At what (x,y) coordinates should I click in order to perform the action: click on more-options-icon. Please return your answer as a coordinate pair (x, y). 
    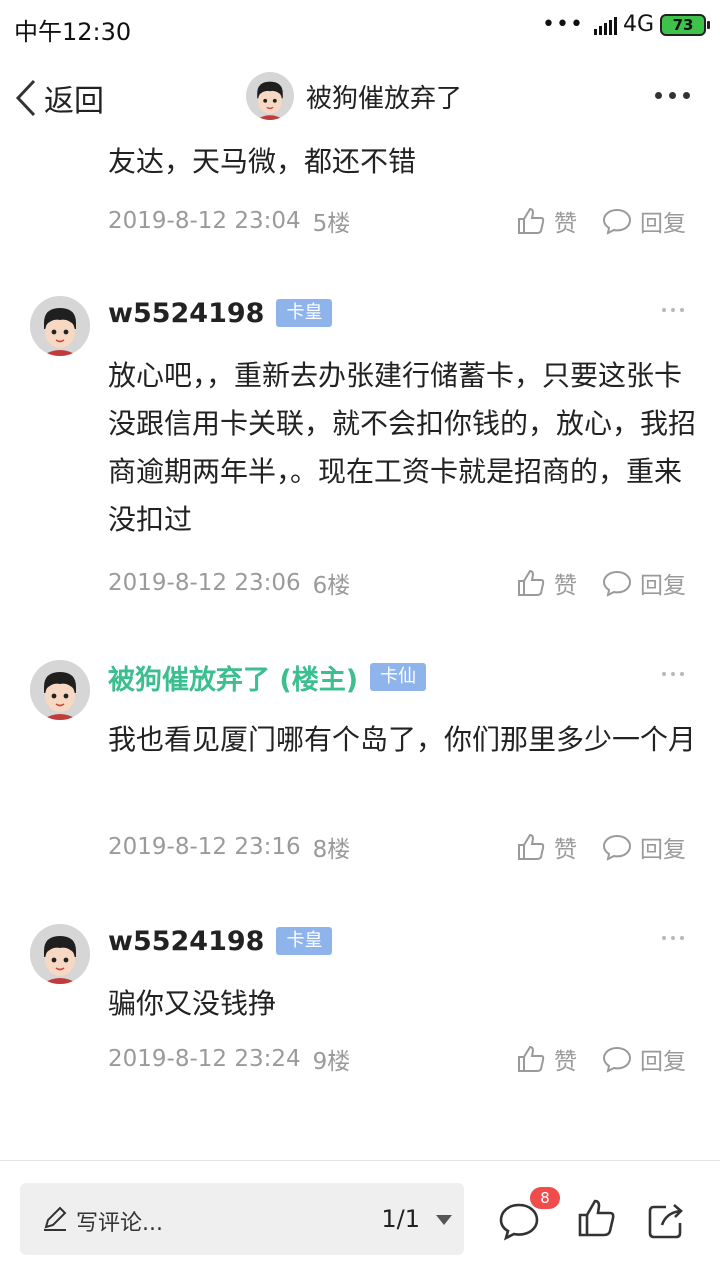
    Looking at the image, I should click on (672, 95).